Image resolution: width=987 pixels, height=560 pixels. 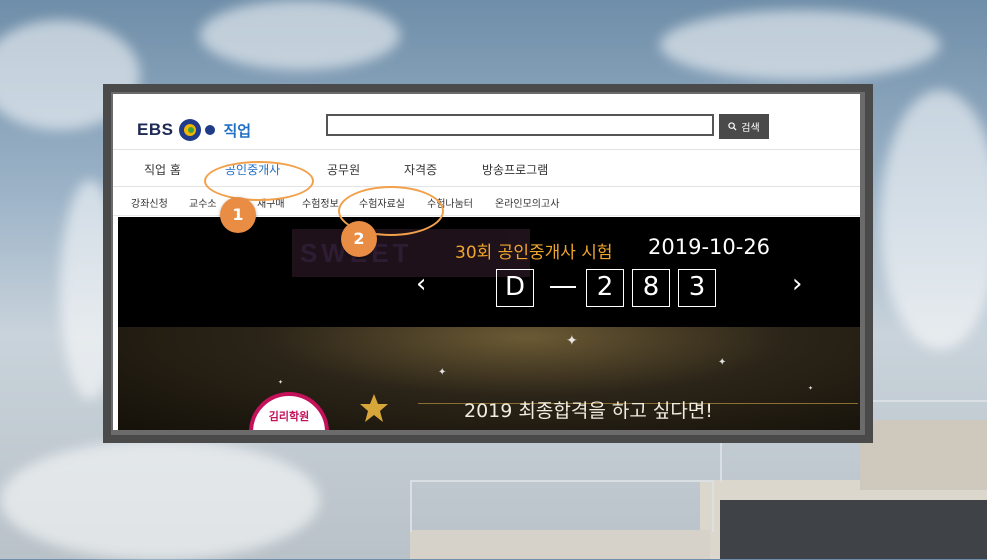 What do you see at coordinates (697, 288) in the screenshot?
I see `d-day-digit-3: 3` at bounding box center [697, 288].